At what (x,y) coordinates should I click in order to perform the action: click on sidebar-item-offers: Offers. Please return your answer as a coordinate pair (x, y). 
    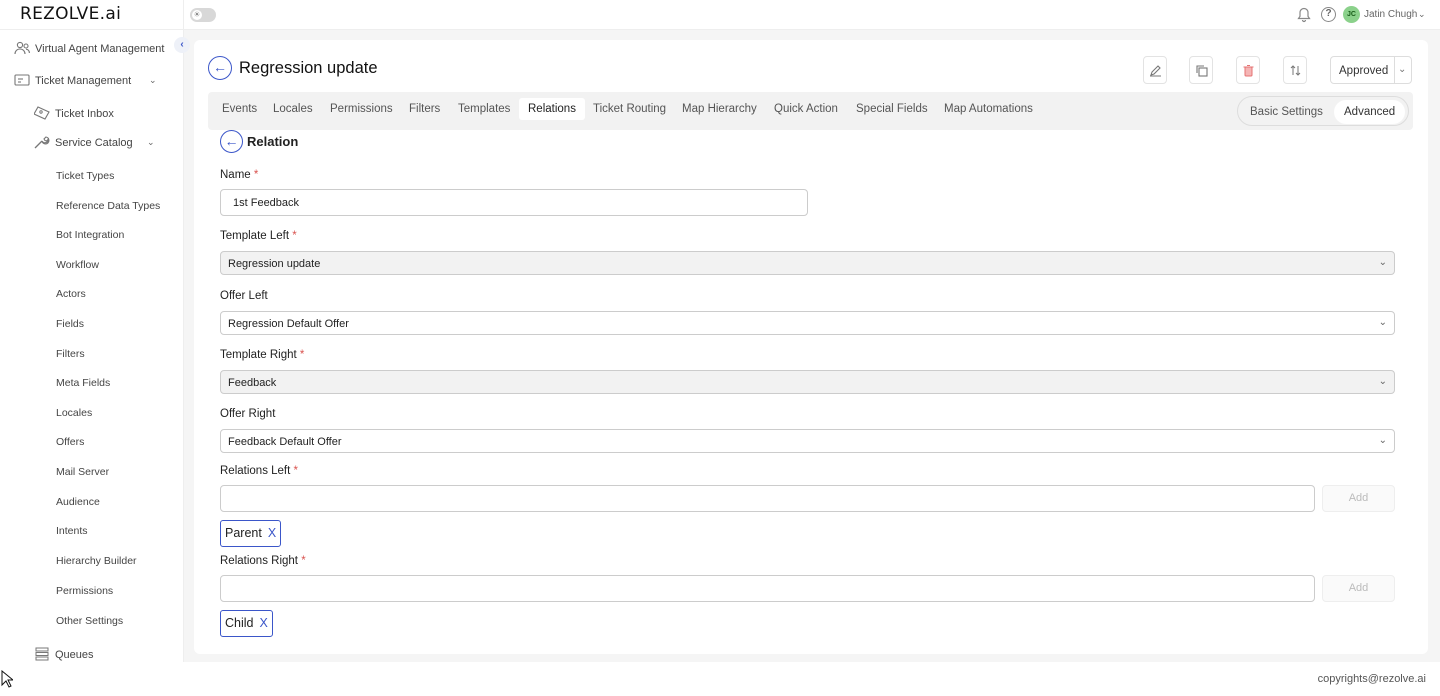
    Looking at the image, I should click on (70, 442).